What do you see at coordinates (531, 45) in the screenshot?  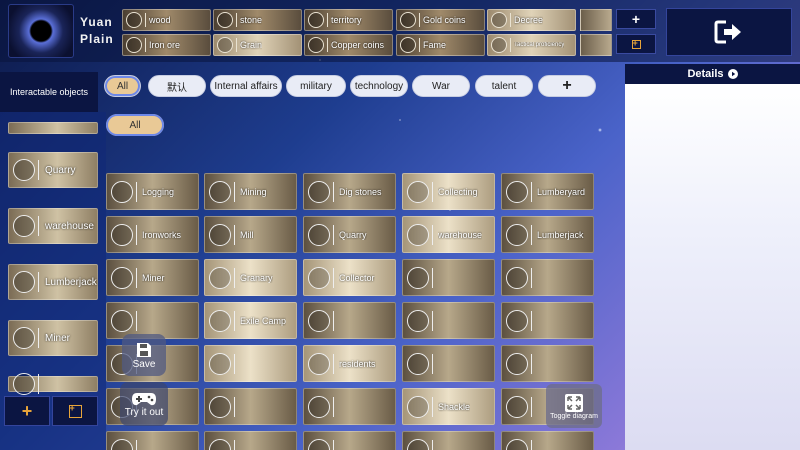 I see `resource-chip: Tactical proficiency` at bounding box center [531, 45].